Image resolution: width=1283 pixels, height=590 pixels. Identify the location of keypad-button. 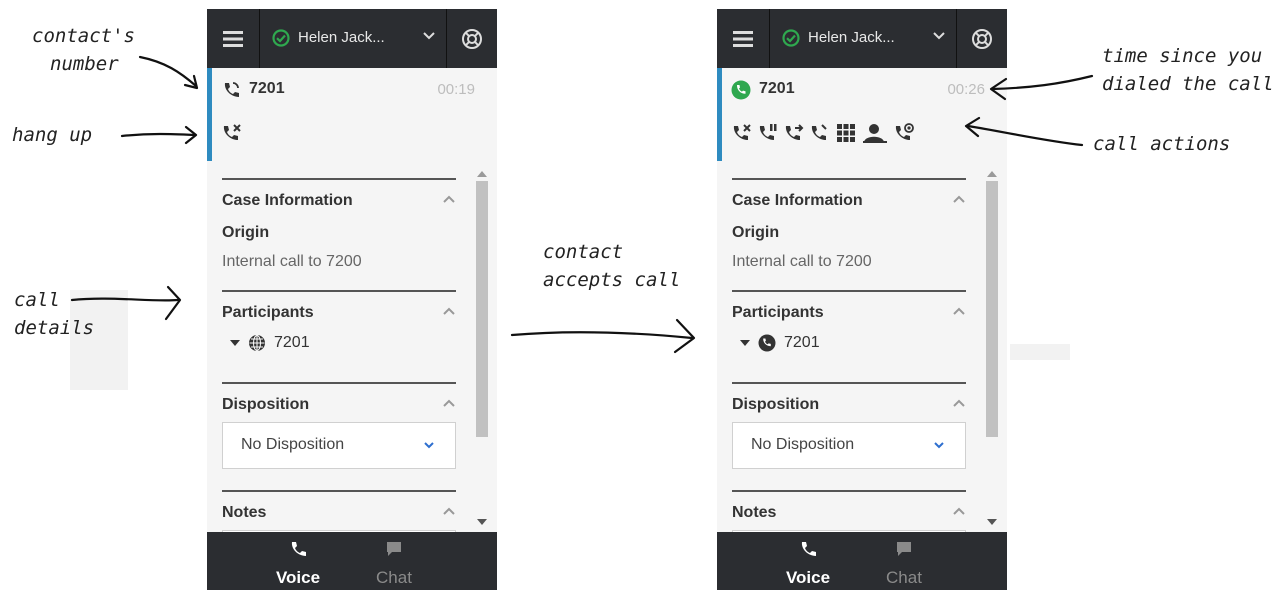
(846, 133).